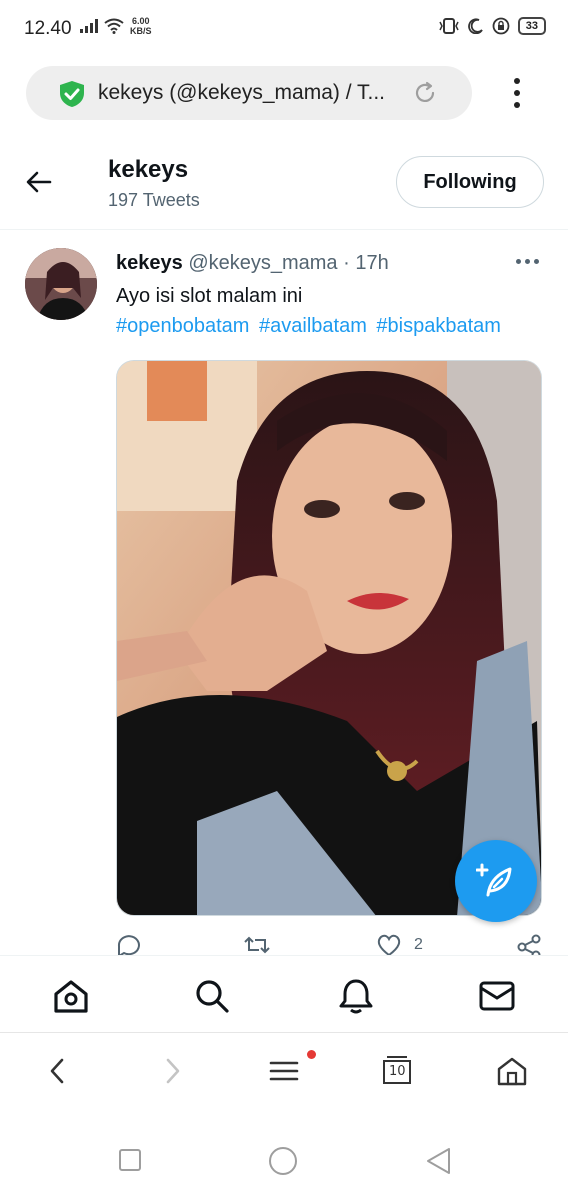  Describe the element at coordinates (418, 944) in the screenshot. I see `like-count: 2` at that location.